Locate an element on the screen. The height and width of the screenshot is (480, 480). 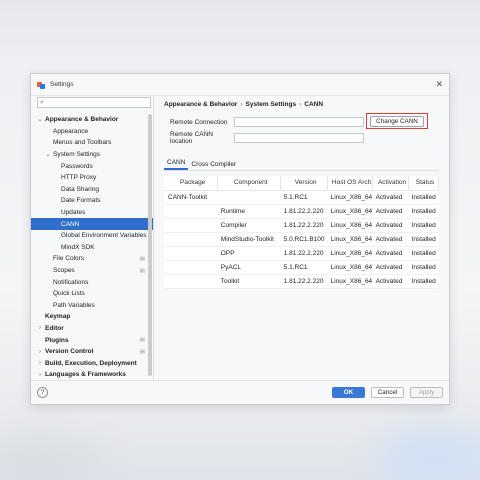
component-cell: OPP is located at coordinates (249, 253).